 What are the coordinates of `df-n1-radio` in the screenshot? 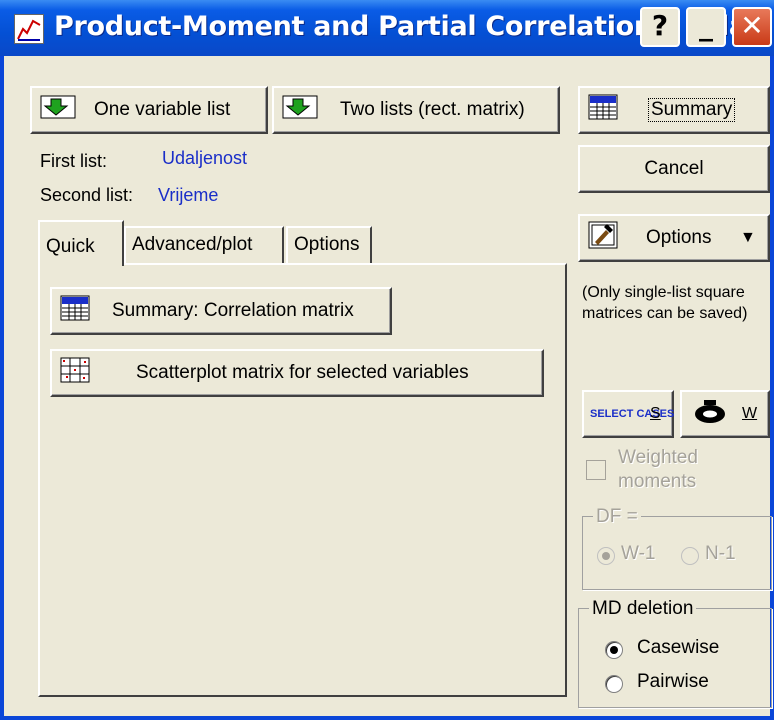 It's located at (690, 556).